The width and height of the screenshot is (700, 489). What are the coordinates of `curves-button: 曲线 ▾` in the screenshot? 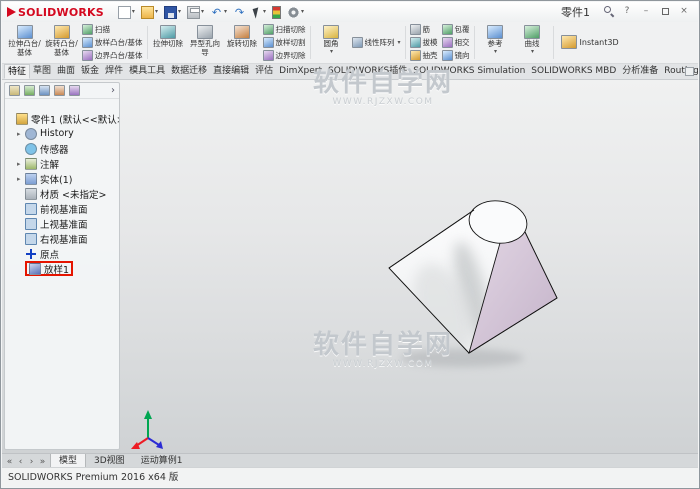 It's located at (532, 42).